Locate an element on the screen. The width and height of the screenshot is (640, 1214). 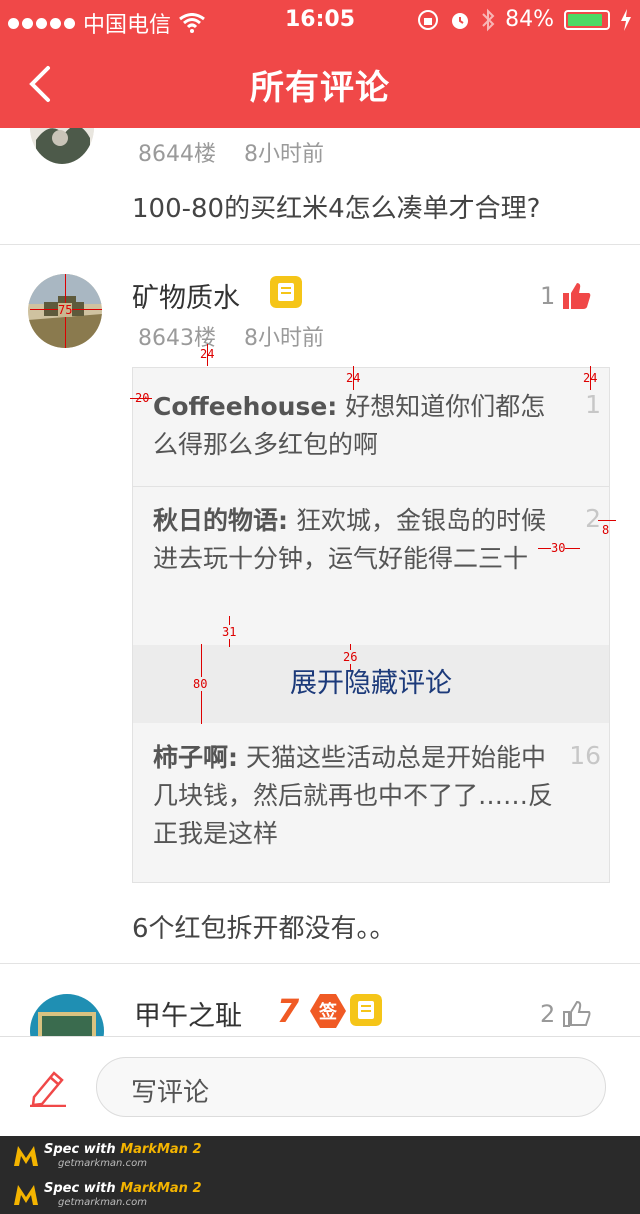
rotation-lock-icon is located at coordinates (428, 19).